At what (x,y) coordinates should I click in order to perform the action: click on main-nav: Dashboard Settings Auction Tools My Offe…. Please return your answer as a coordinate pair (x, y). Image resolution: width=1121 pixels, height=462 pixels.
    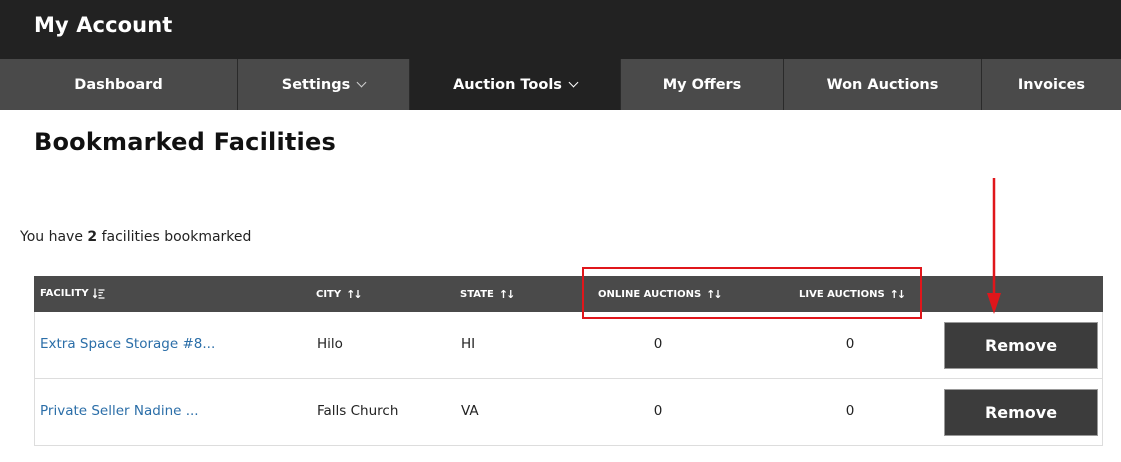
    Looking at the image, I should click on (560, 84).